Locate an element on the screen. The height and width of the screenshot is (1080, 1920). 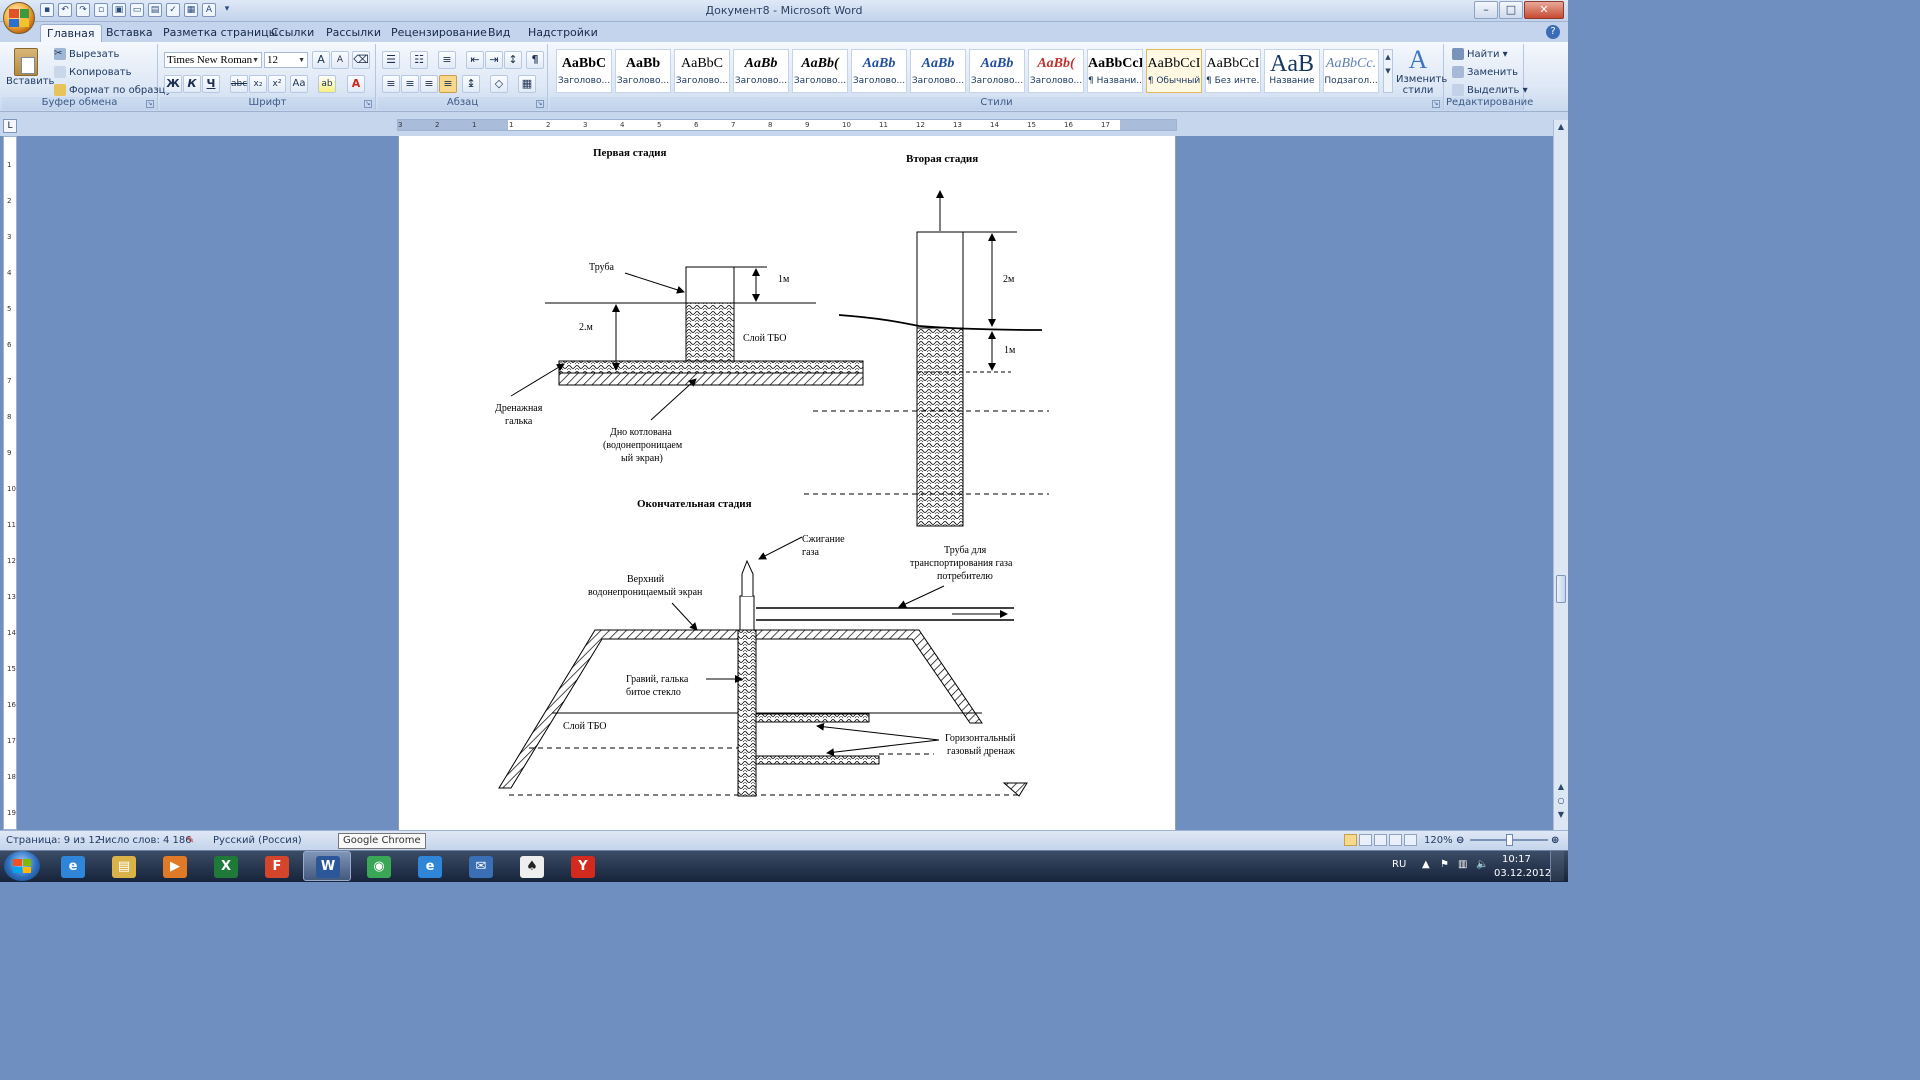
taskbar-app-word: W is located at coordinates (327, 866).